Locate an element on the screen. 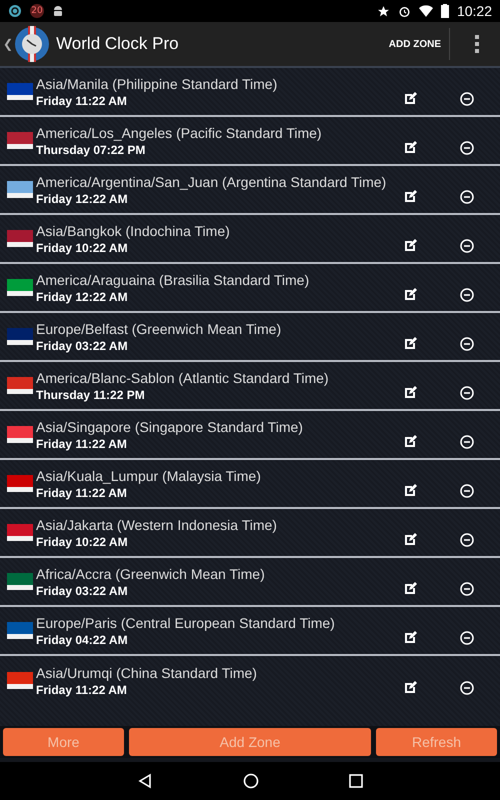 Image resolution: width=500 pixels, height=800 pixels. alarm-icon is located at coordinates (404, 11).